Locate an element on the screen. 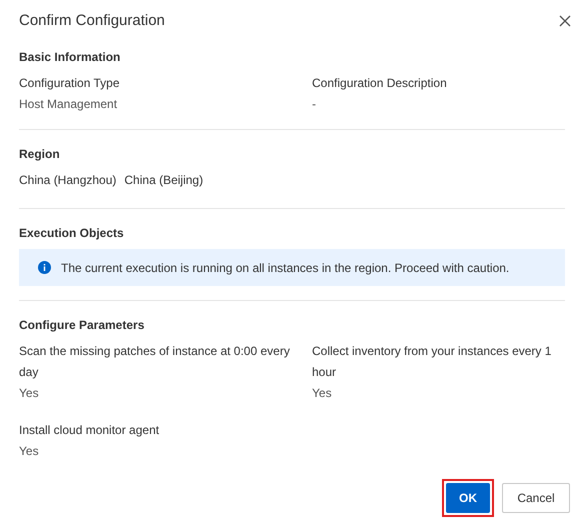  field-label: Install cloud monitor agent is located at coordinates (89, 430).